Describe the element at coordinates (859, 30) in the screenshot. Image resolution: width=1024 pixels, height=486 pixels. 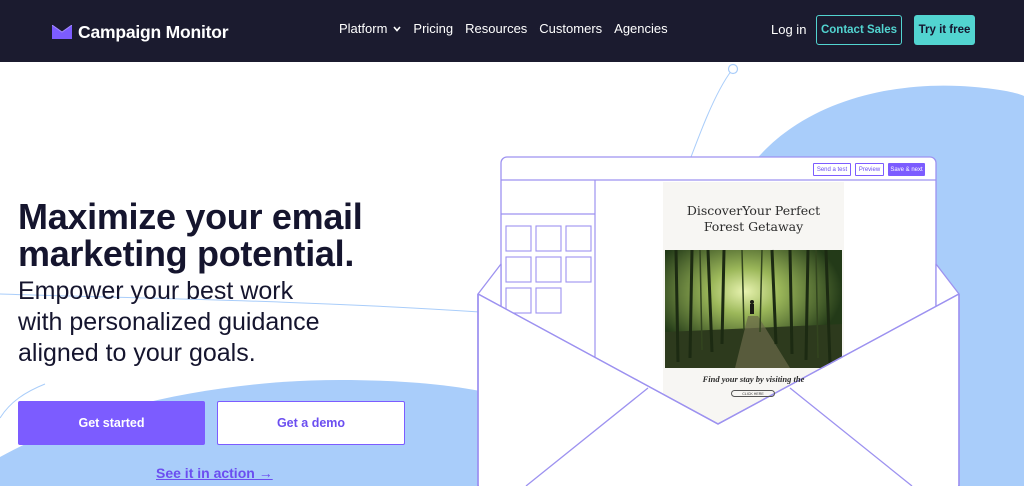
I see `contact-sales-button: Contact Sales` at that location.